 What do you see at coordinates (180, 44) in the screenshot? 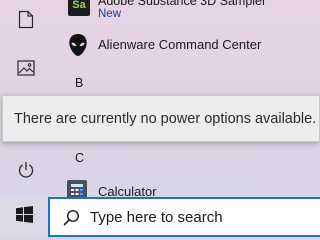
I see `app-item-label: Alienware Command Center` at bounding box center [180, 44].